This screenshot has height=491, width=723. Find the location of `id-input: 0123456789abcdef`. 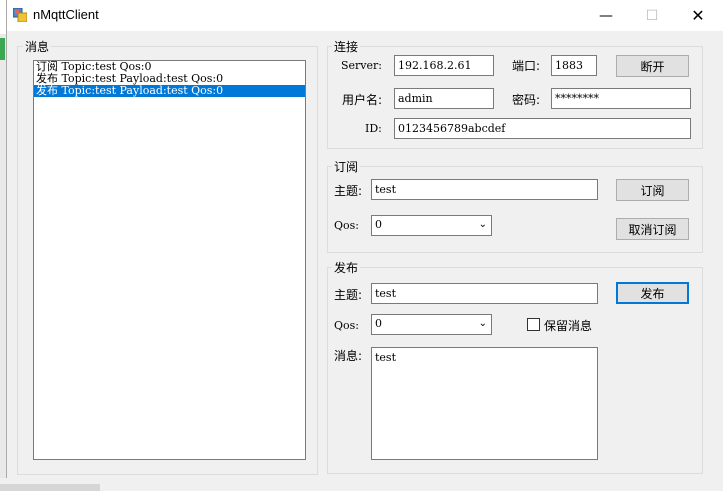

id-input: 0123456789abcdef is located at coordinates (542, 128).